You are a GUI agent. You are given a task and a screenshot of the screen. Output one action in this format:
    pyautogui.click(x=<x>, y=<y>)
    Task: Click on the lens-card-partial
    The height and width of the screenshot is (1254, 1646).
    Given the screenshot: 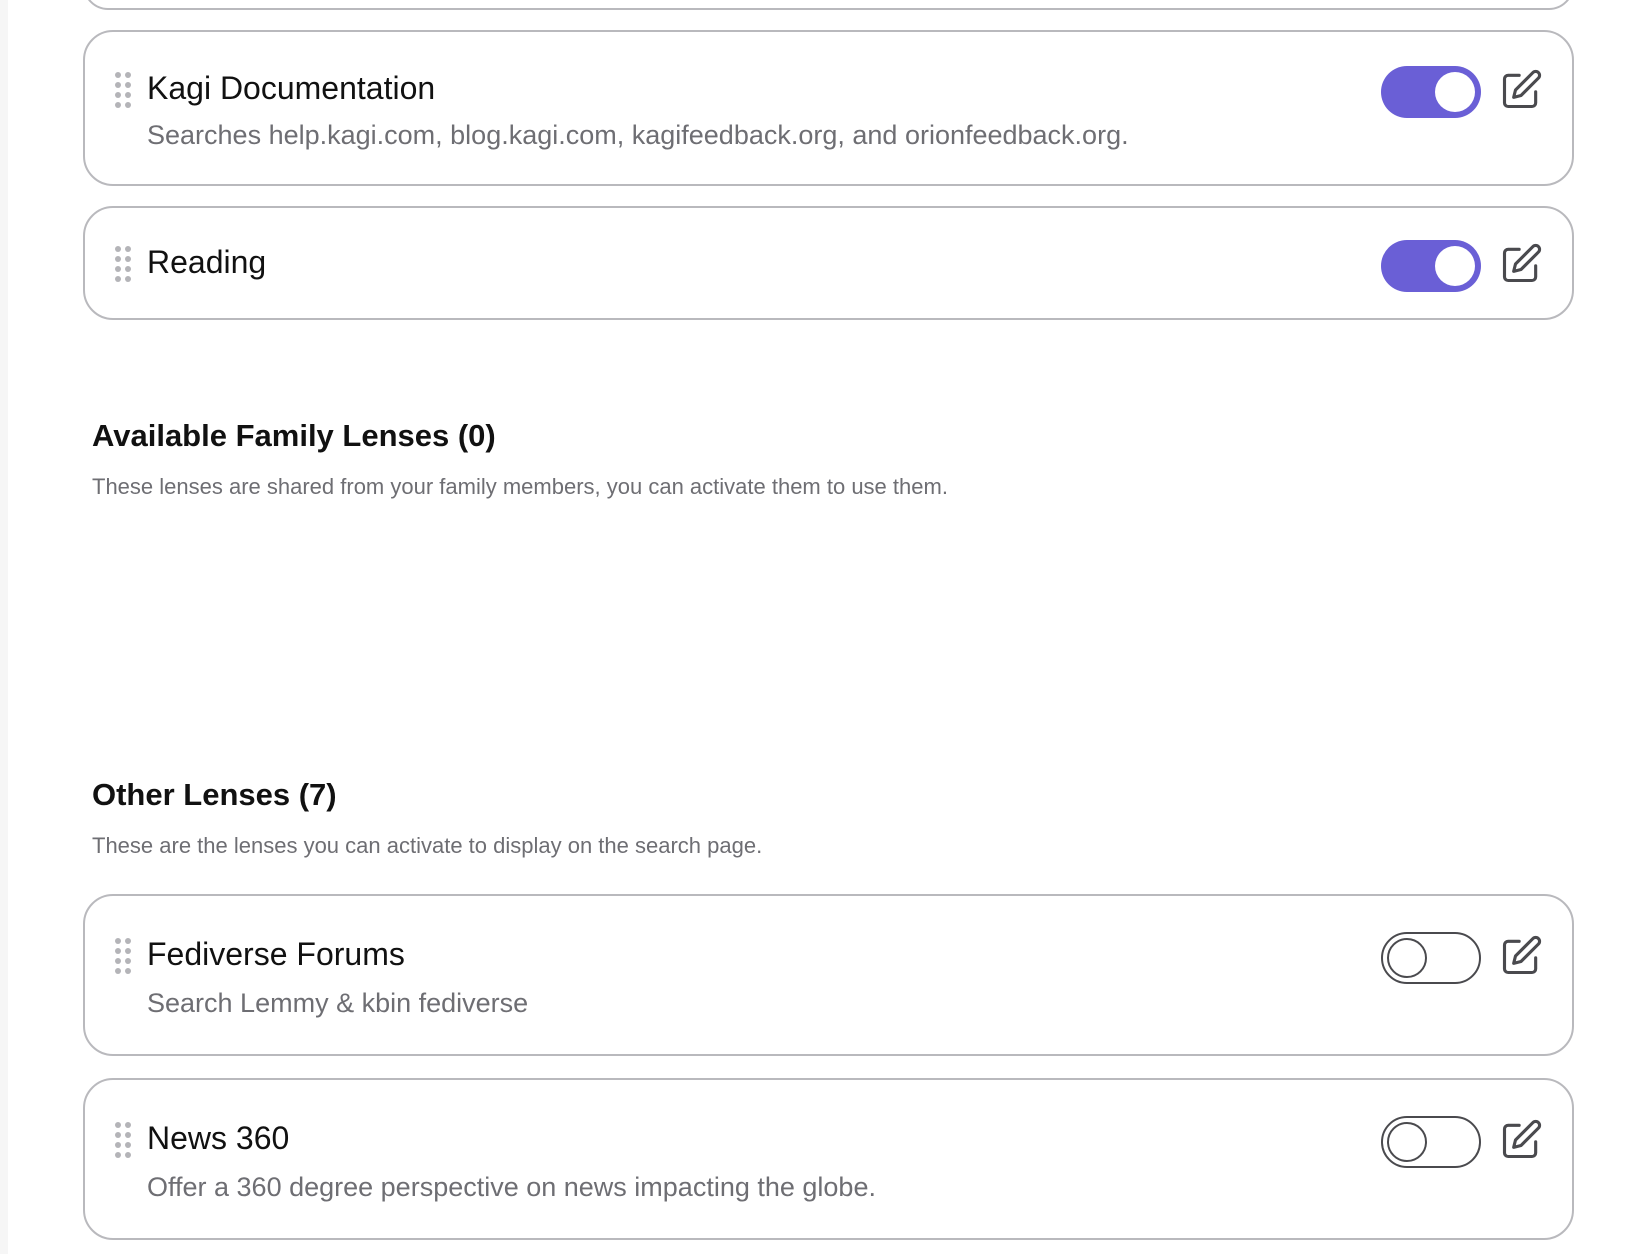 What is the action you would take?
    pyautogui.click(x=828, y=5)
    